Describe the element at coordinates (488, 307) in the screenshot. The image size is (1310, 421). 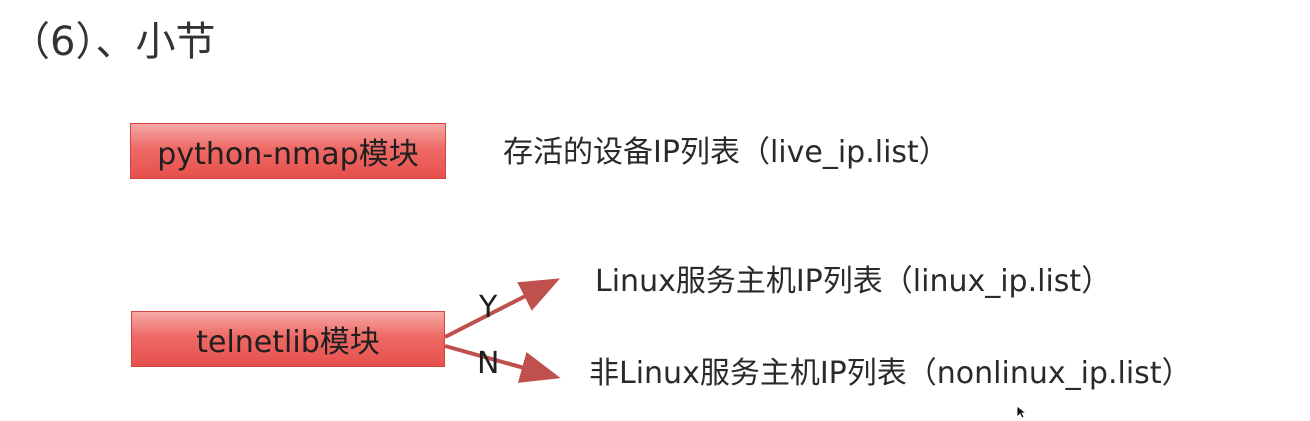
I see `yes-branch-label: Y` at that location.